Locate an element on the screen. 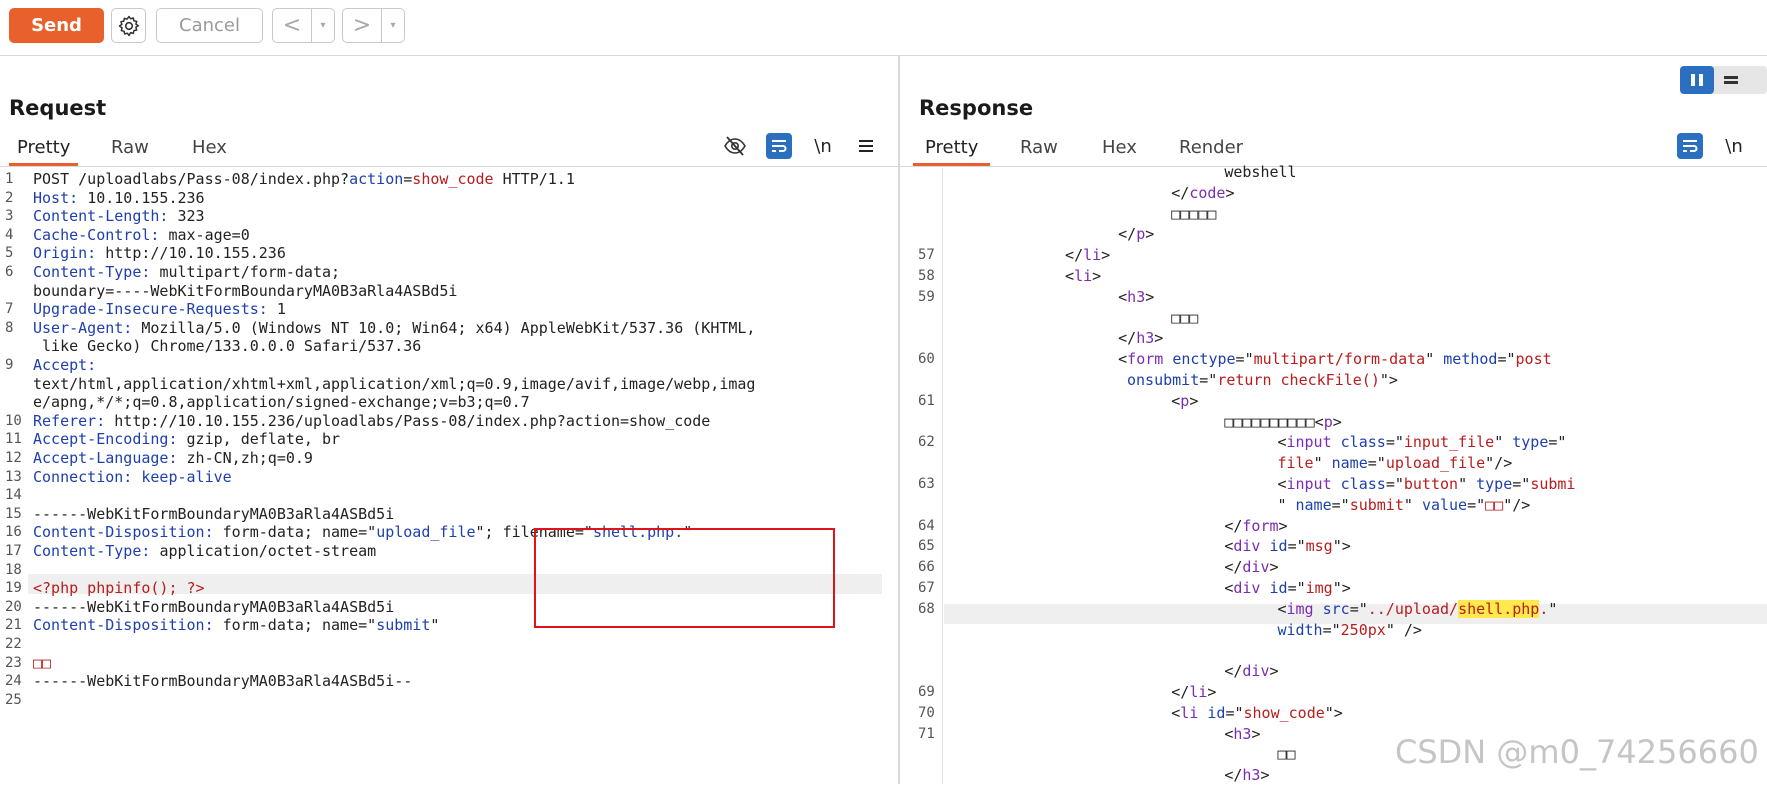 The height and width of the screenshot is (786, 1767). response-wrap-toggle-button is located at coordinates (1690, 146).